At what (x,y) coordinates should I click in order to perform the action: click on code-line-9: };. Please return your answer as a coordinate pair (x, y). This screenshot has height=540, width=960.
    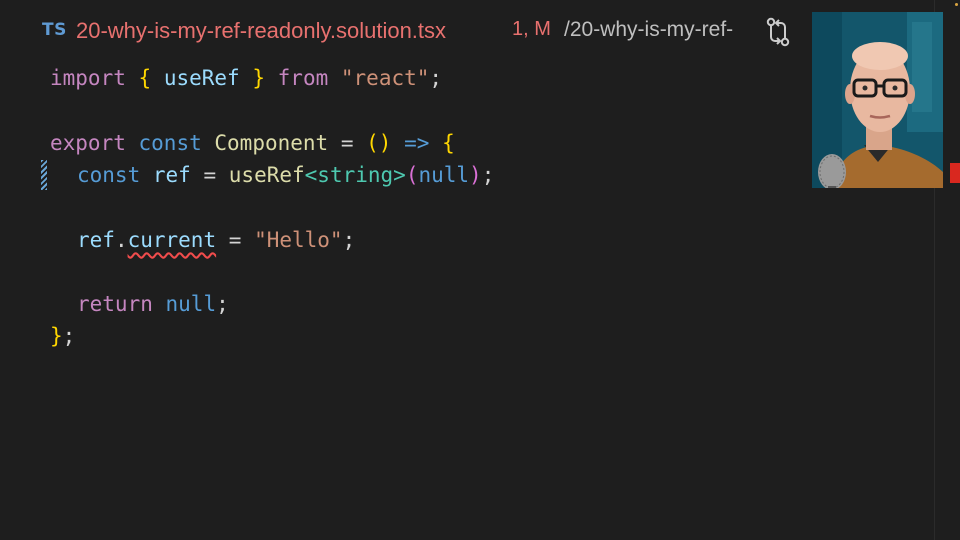
    Looking at the image, I should click on (63, 336).